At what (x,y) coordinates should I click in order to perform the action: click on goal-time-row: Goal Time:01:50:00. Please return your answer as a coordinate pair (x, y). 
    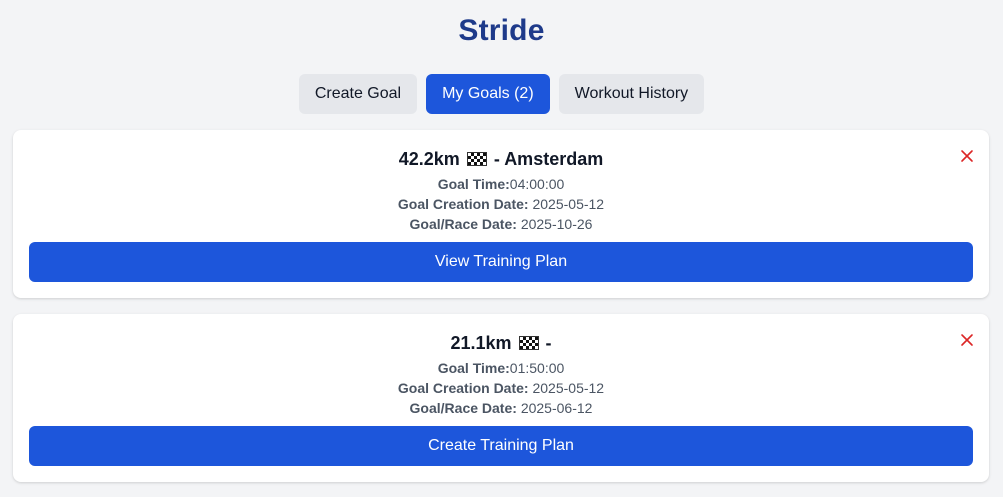
    Looking at the image, I should click on (501, 368).